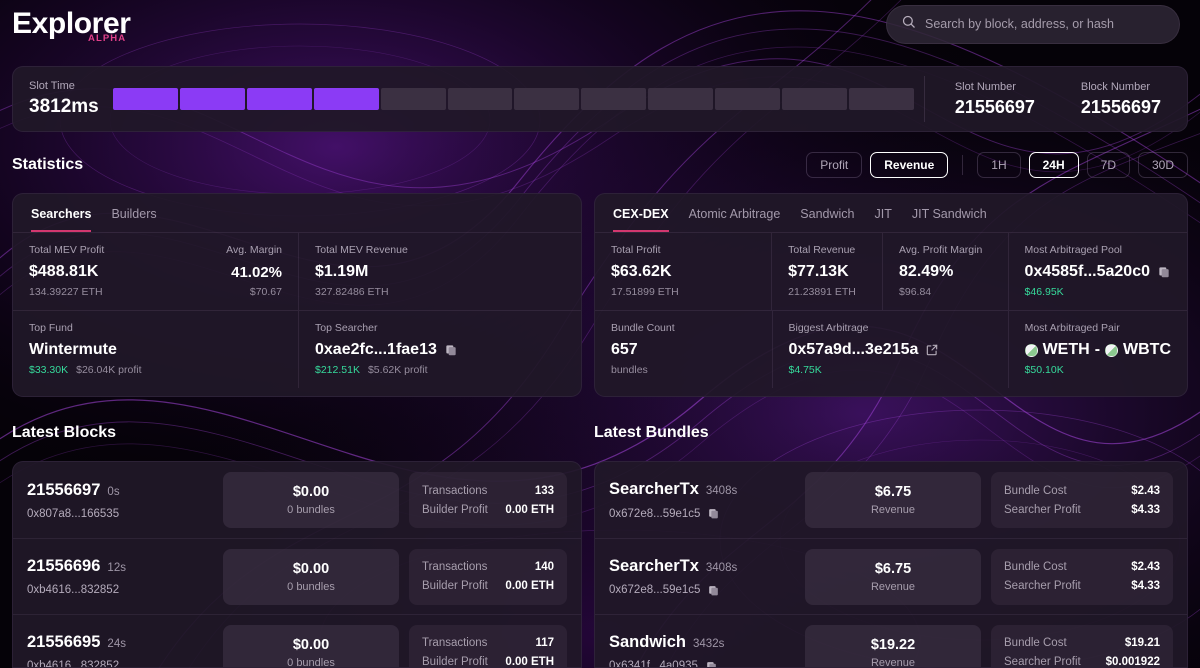  What do you see at coordinates (893, 492) in the screenshot?
I see `bundle-revenue-value: $6.75` at bounding box center [893, 492].